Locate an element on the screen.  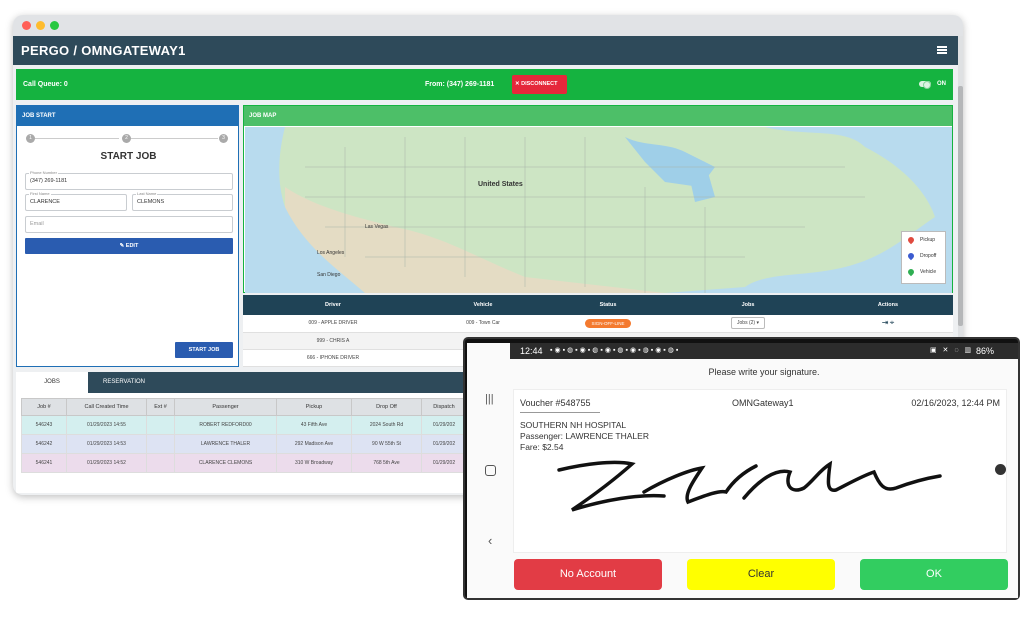
close-window-button is located at coordinates (26, 25).